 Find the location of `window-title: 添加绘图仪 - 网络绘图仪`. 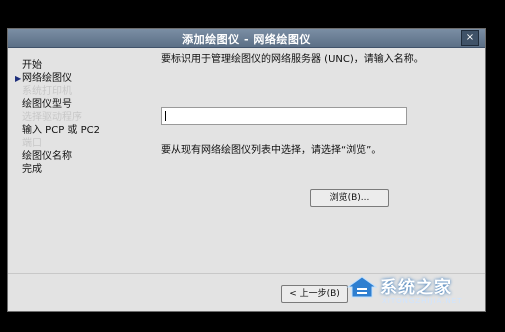

window-title: 添加绘图仪 - 网络绘图仪 is located at coordinates (246, 39).